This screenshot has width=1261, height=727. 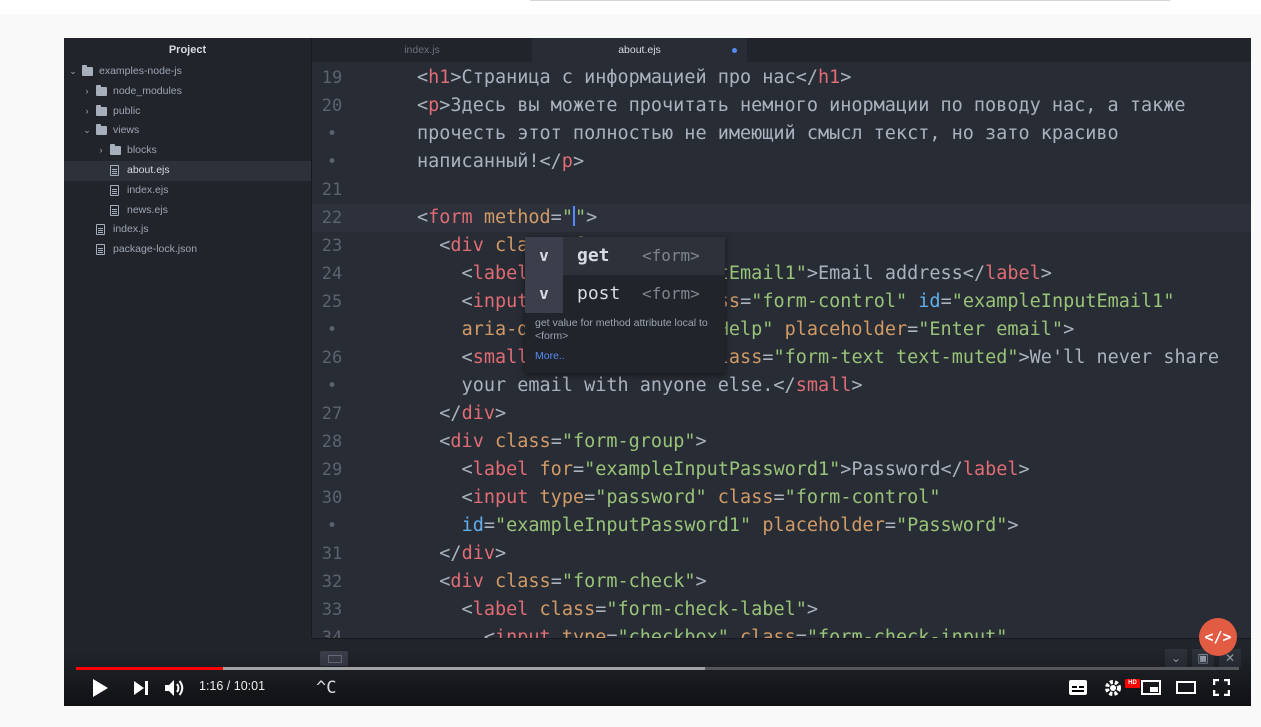 I want to click on code-token: for, so click(x=556, y=469).